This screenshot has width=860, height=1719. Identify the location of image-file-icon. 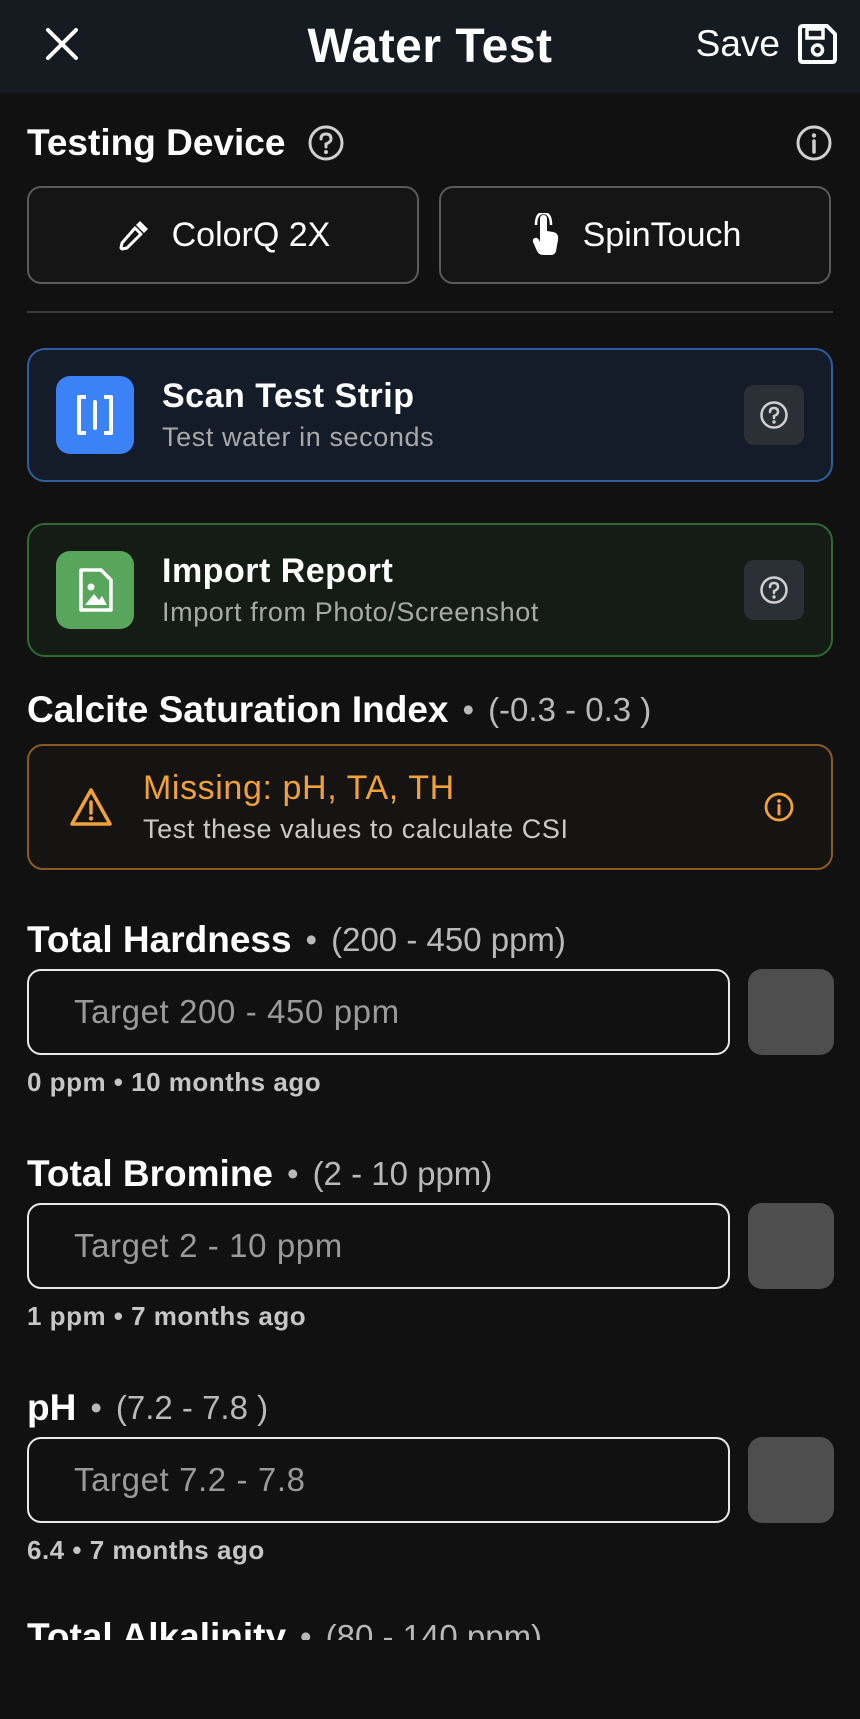
(95, 590).